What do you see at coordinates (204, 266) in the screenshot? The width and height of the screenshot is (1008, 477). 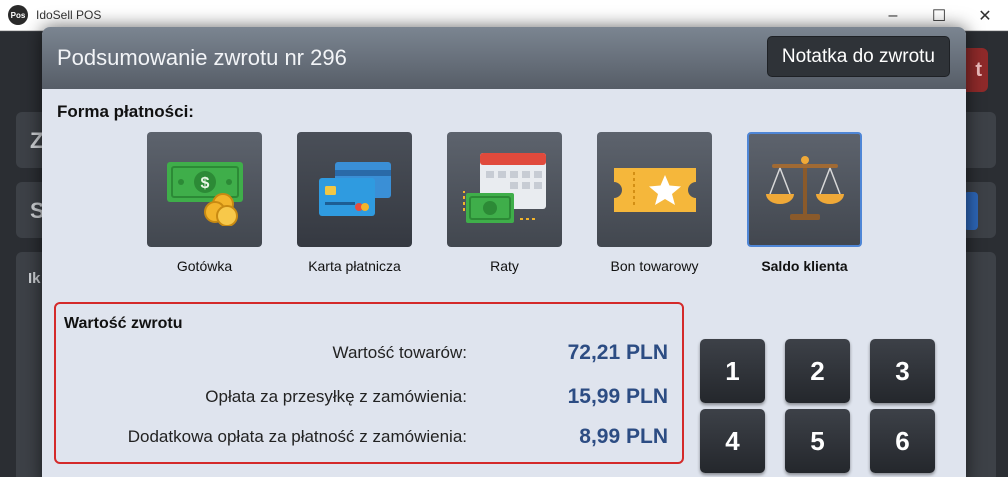 I see `payment-method-label: Gotówka` at bounding box center [204, 266].